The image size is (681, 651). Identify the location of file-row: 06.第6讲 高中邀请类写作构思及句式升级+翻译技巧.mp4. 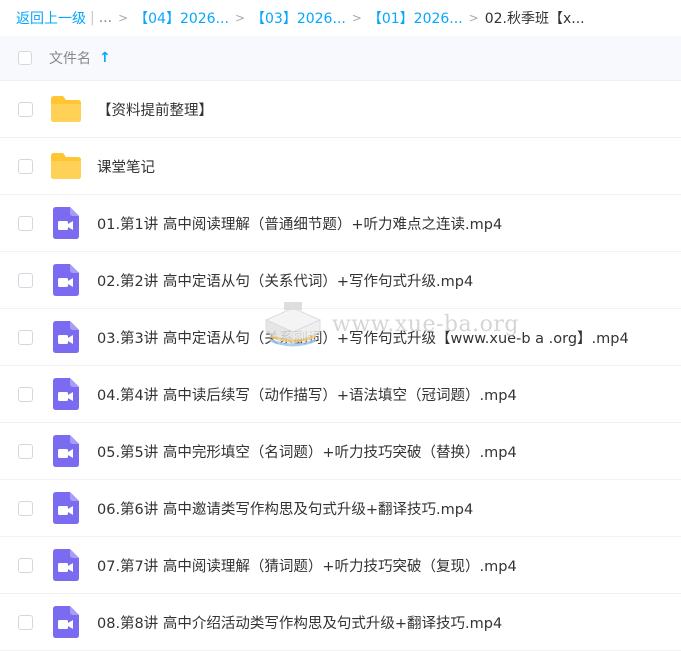
(340, 508).